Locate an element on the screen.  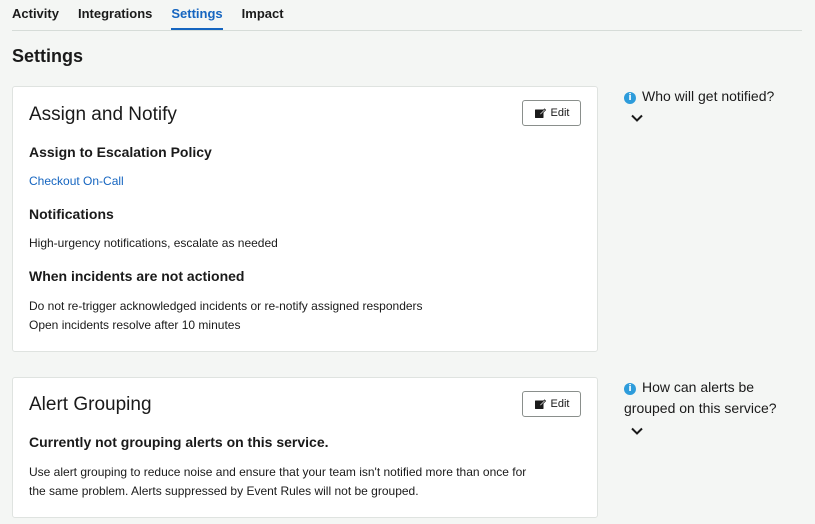
notifications-heading: Notifications is located at coordinates (71, 214).